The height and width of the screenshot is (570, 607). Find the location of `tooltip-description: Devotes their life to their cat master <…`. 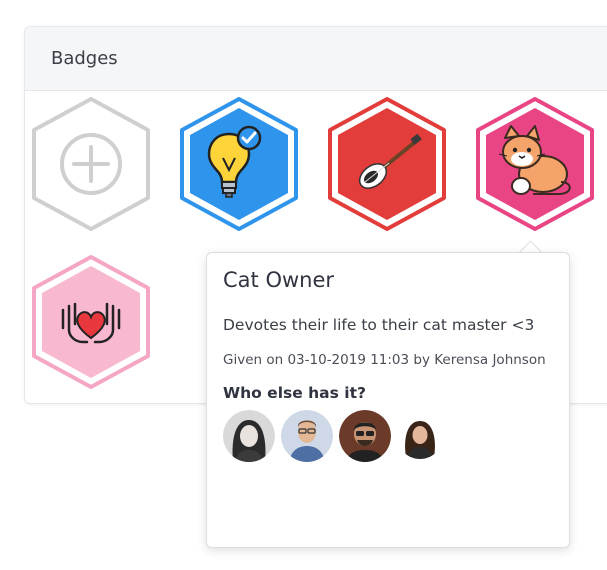

tooltip-description: Devotes their life to their cat master <… is located at coordinates (379, 325).